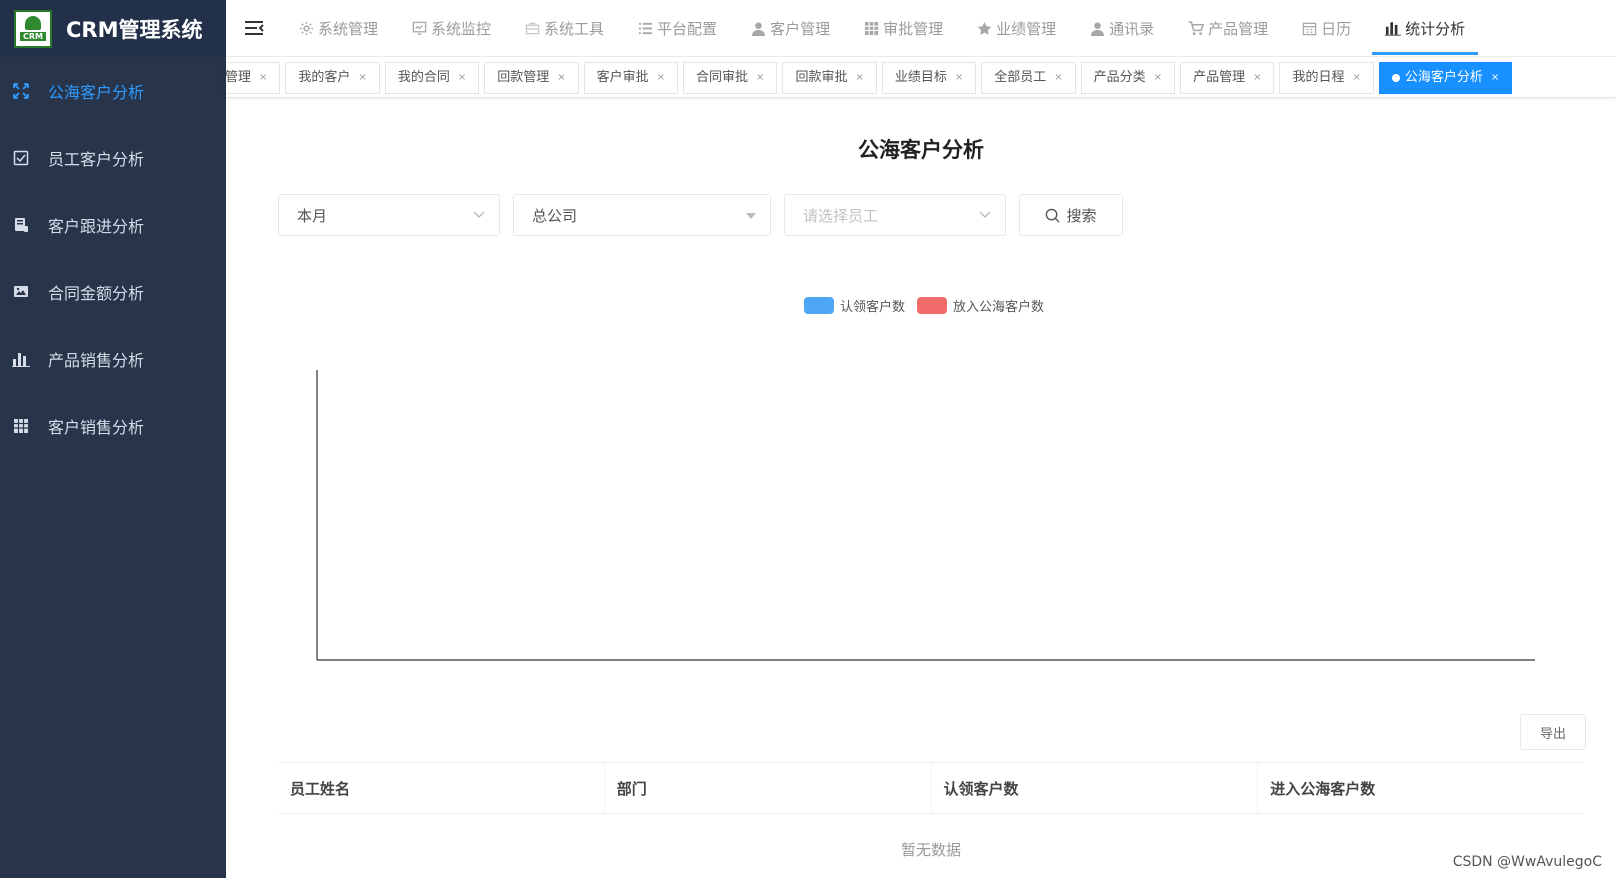 Image resolution: width=1616 pixels, height=878 pixels. I want to click on tag-label: 产品分类, so click(1119, 77).